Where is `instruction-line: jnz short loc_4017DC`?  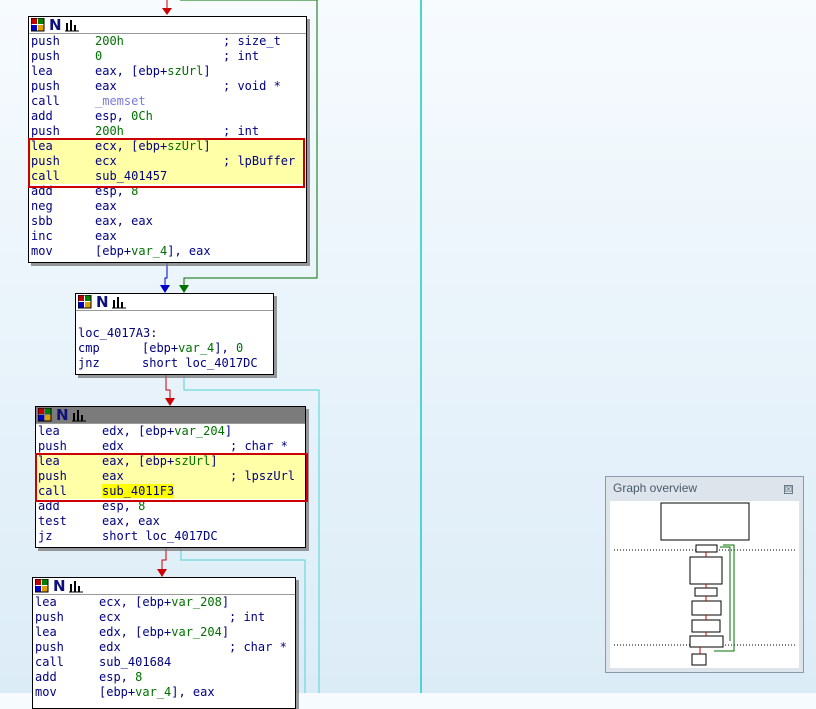 instruction-line: jnz short loc_4017DC is located at coordinates (174, 363).